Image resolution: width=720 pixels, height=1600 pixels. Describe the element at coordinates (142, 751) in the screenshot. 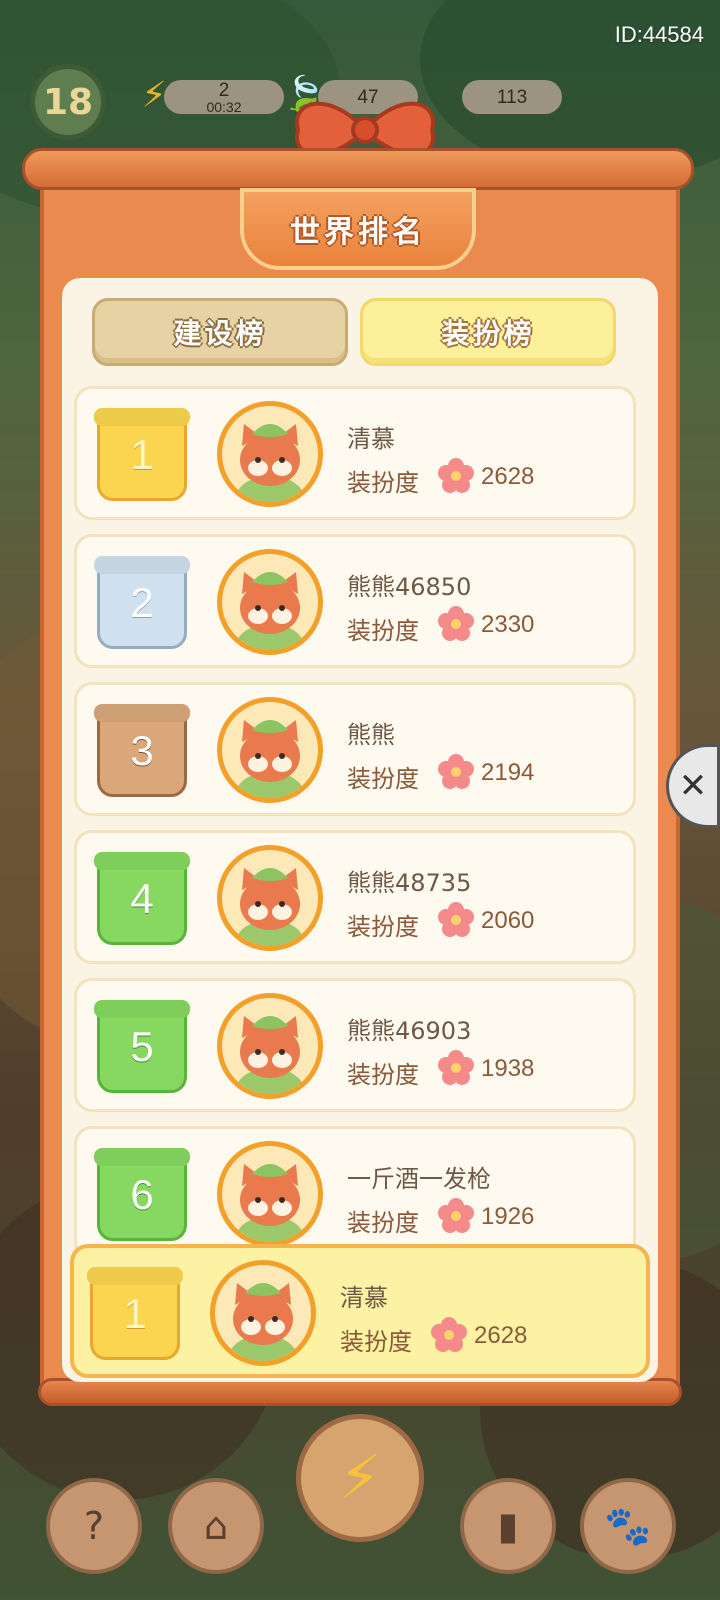

I see `rank-medal-bronze: 3` at that location.